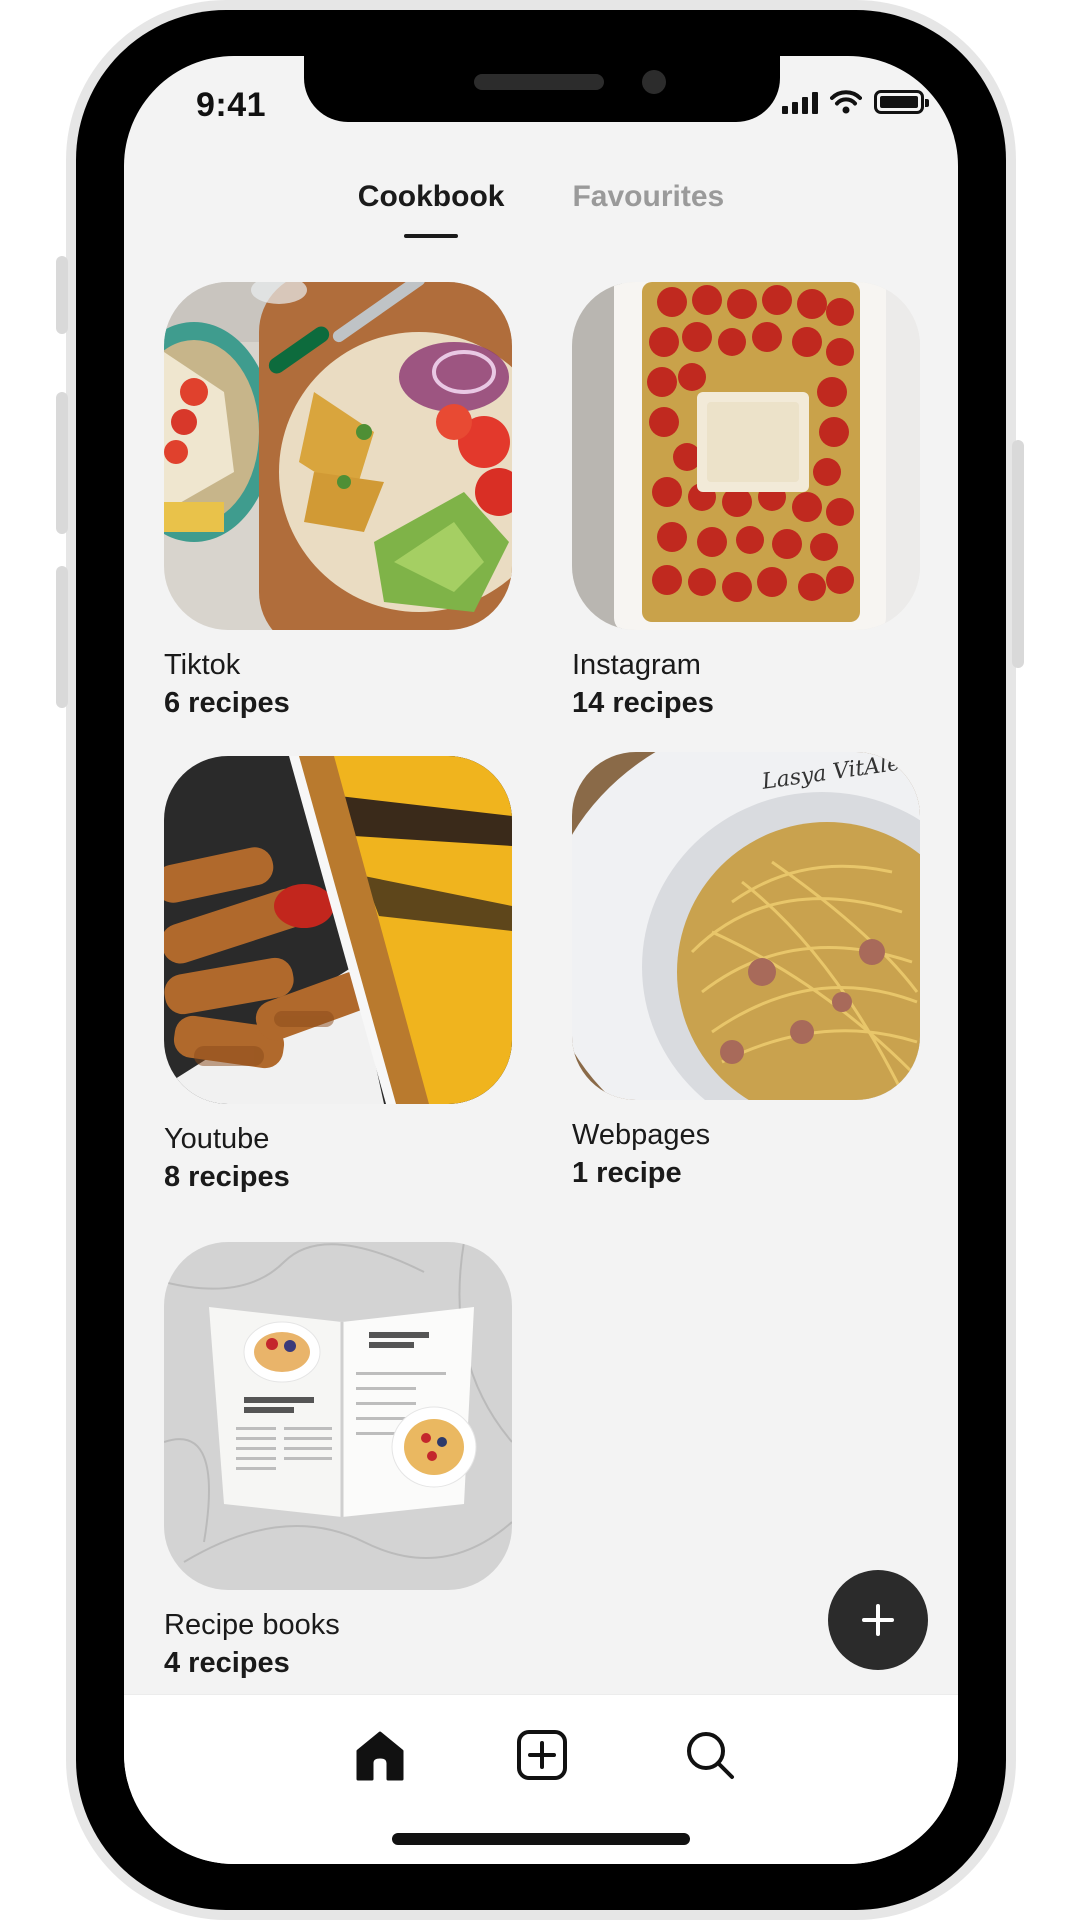 The width and height of the screenshot is (1080, 1920). What do you see at coordinates (227, 1177) in the screenshot?
I see `collection-count: 8 recipes` at bounding box center [227, 1177].